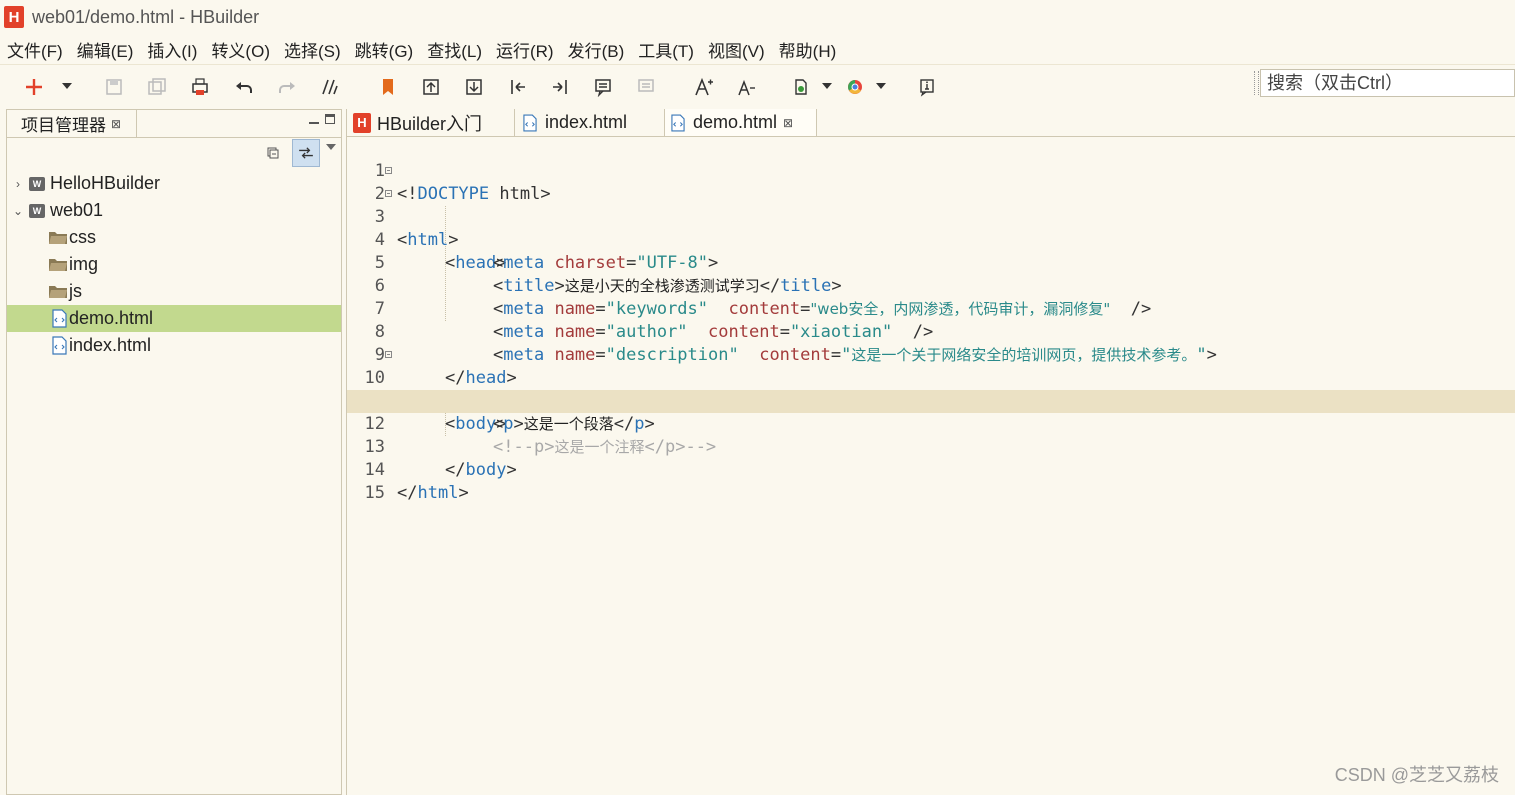 The image size is (1515, 795). Describe the element at coordinates (931, 354) in the screenshot. I see `code-line: 9 </head>` at that location.